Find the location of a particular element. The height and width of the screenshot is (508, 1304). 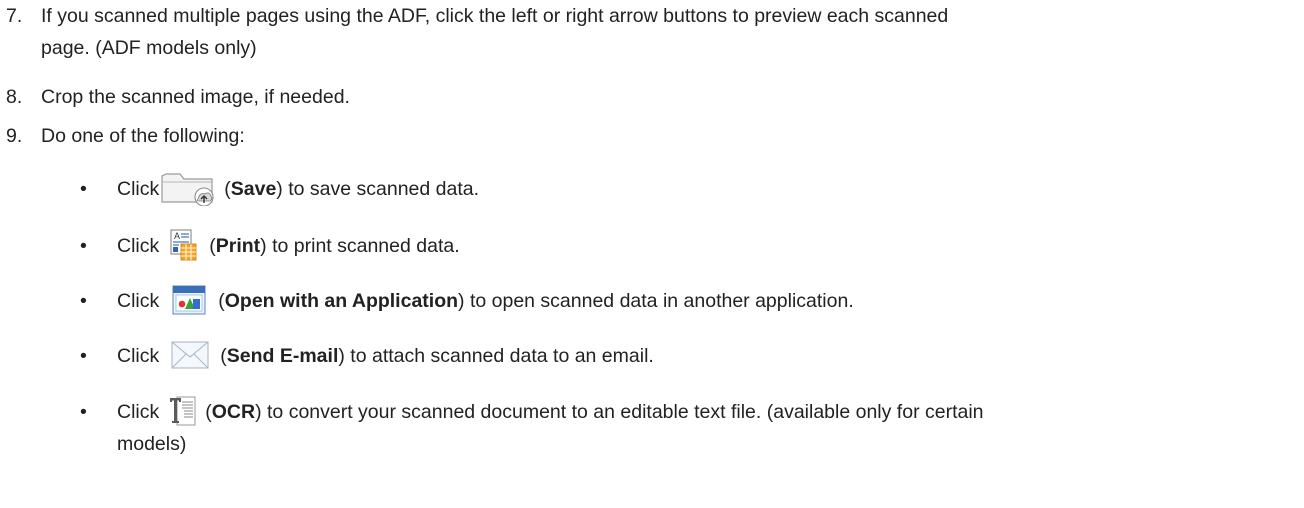

step-number: 9. is located at coordinates (14, 136).